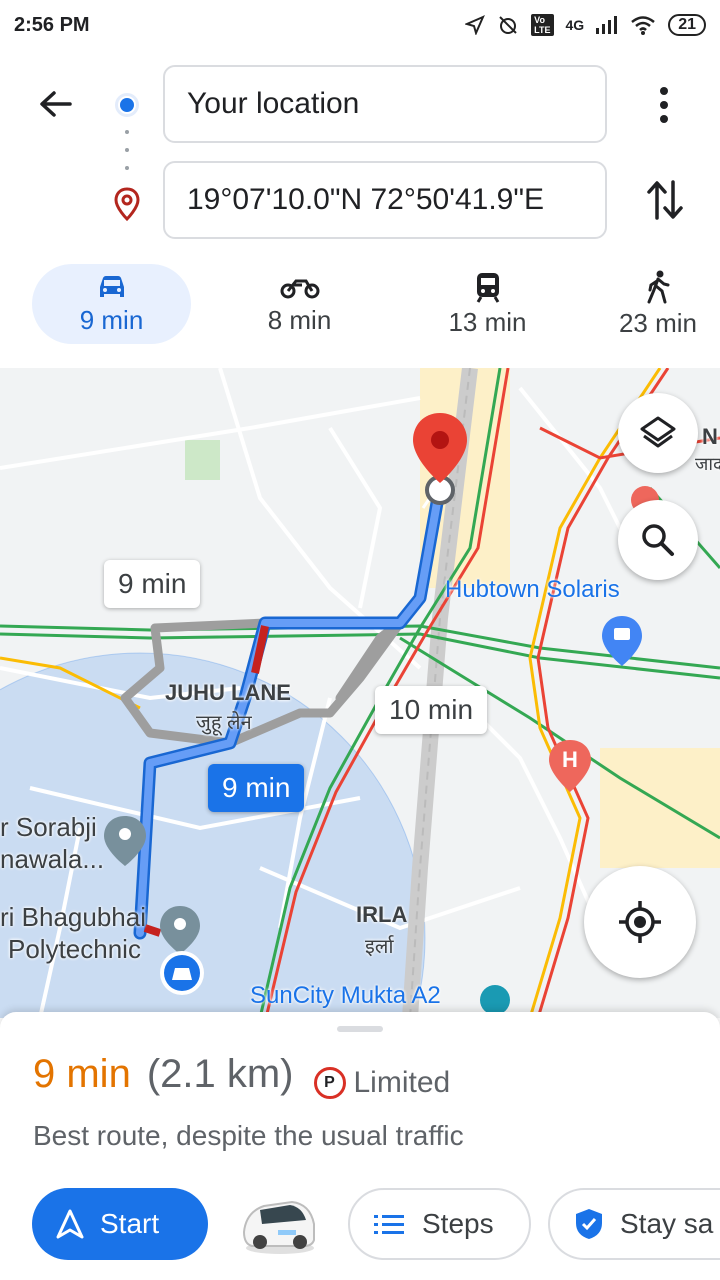 Image resolution: width=720 pixels, height=1280 pixels. What do you see at coordinates (248, 1135) in the screenshot?
I see `route-description: Best route, despite the usual traffic` at bounding box center [248, 1135].